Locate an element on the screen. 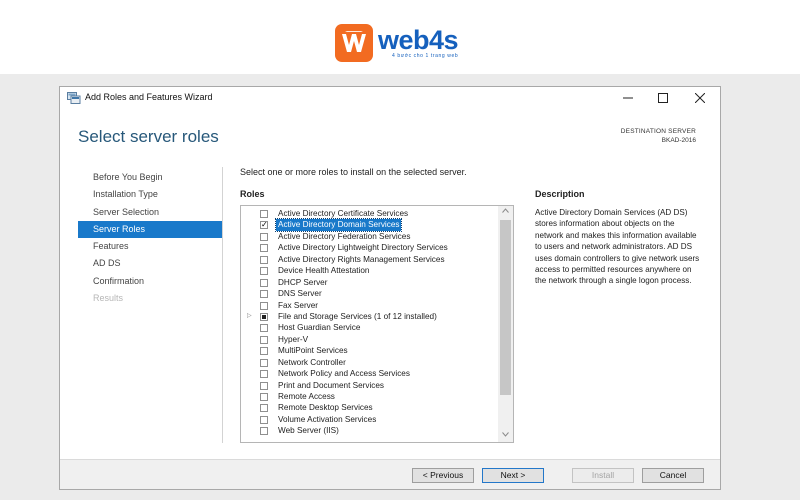 The image size is (800, 500). role-row: DNS Server is located at coordinates (370, 293).